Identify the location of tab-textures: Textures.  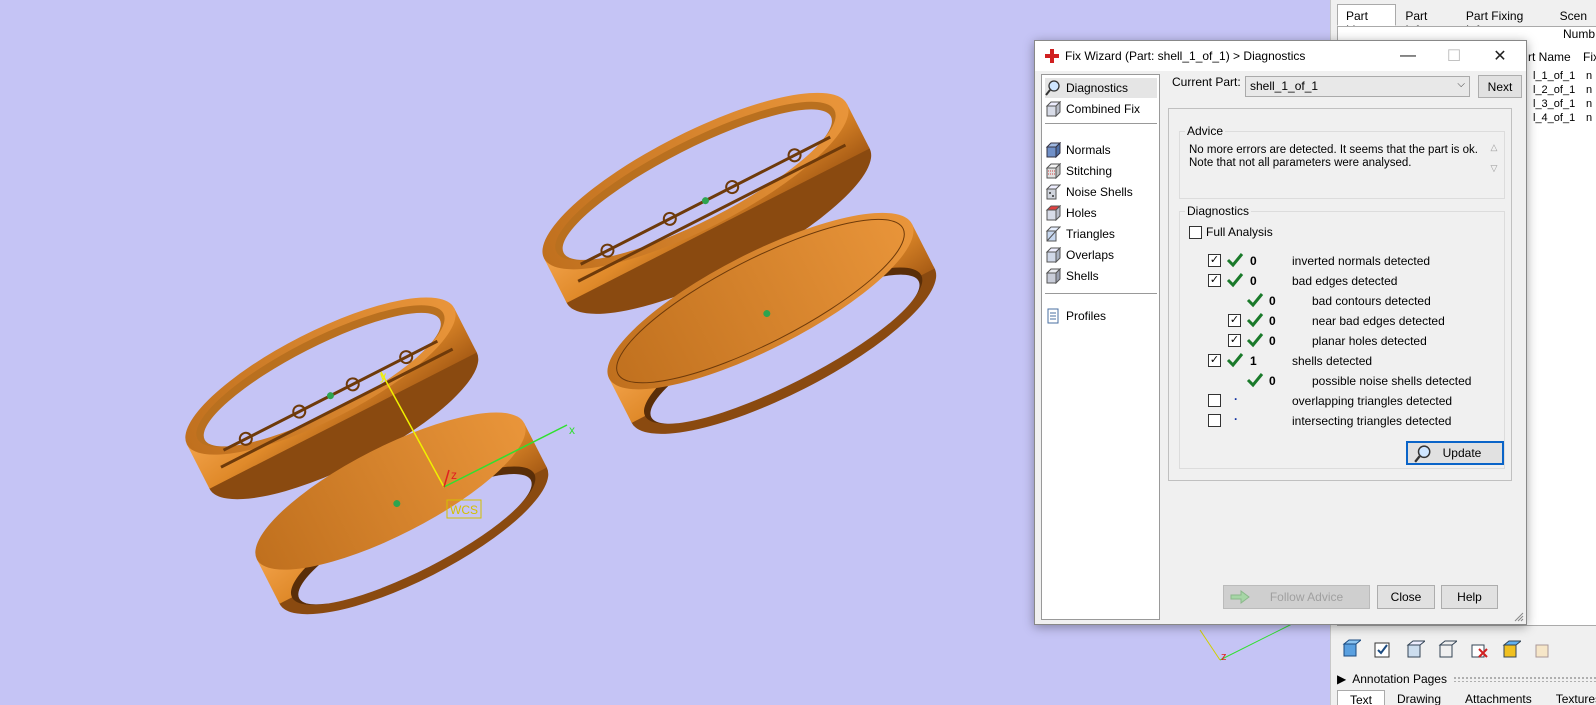
(1570, 697).